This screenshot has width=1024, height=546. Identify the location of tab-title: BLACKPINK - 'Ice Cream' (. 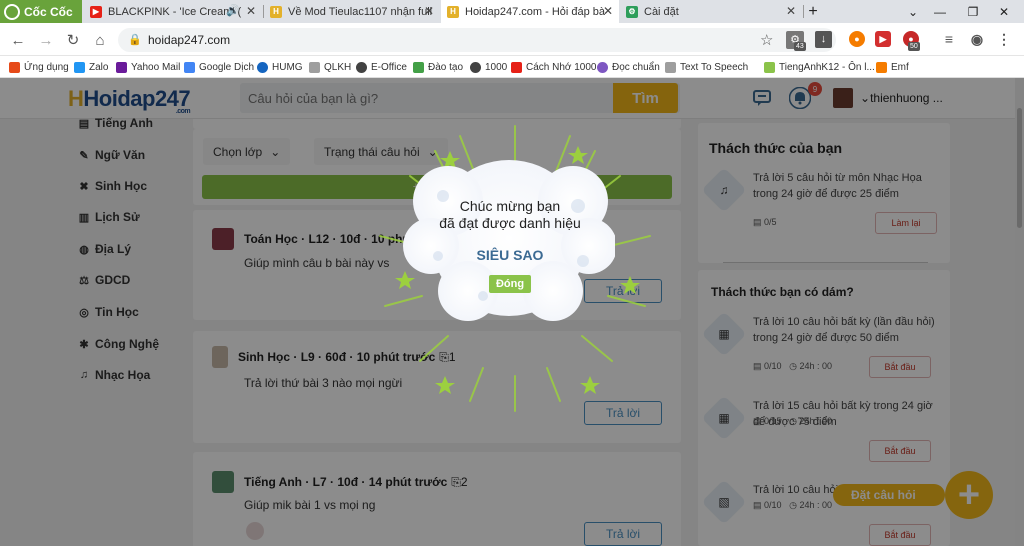
(175, 11).